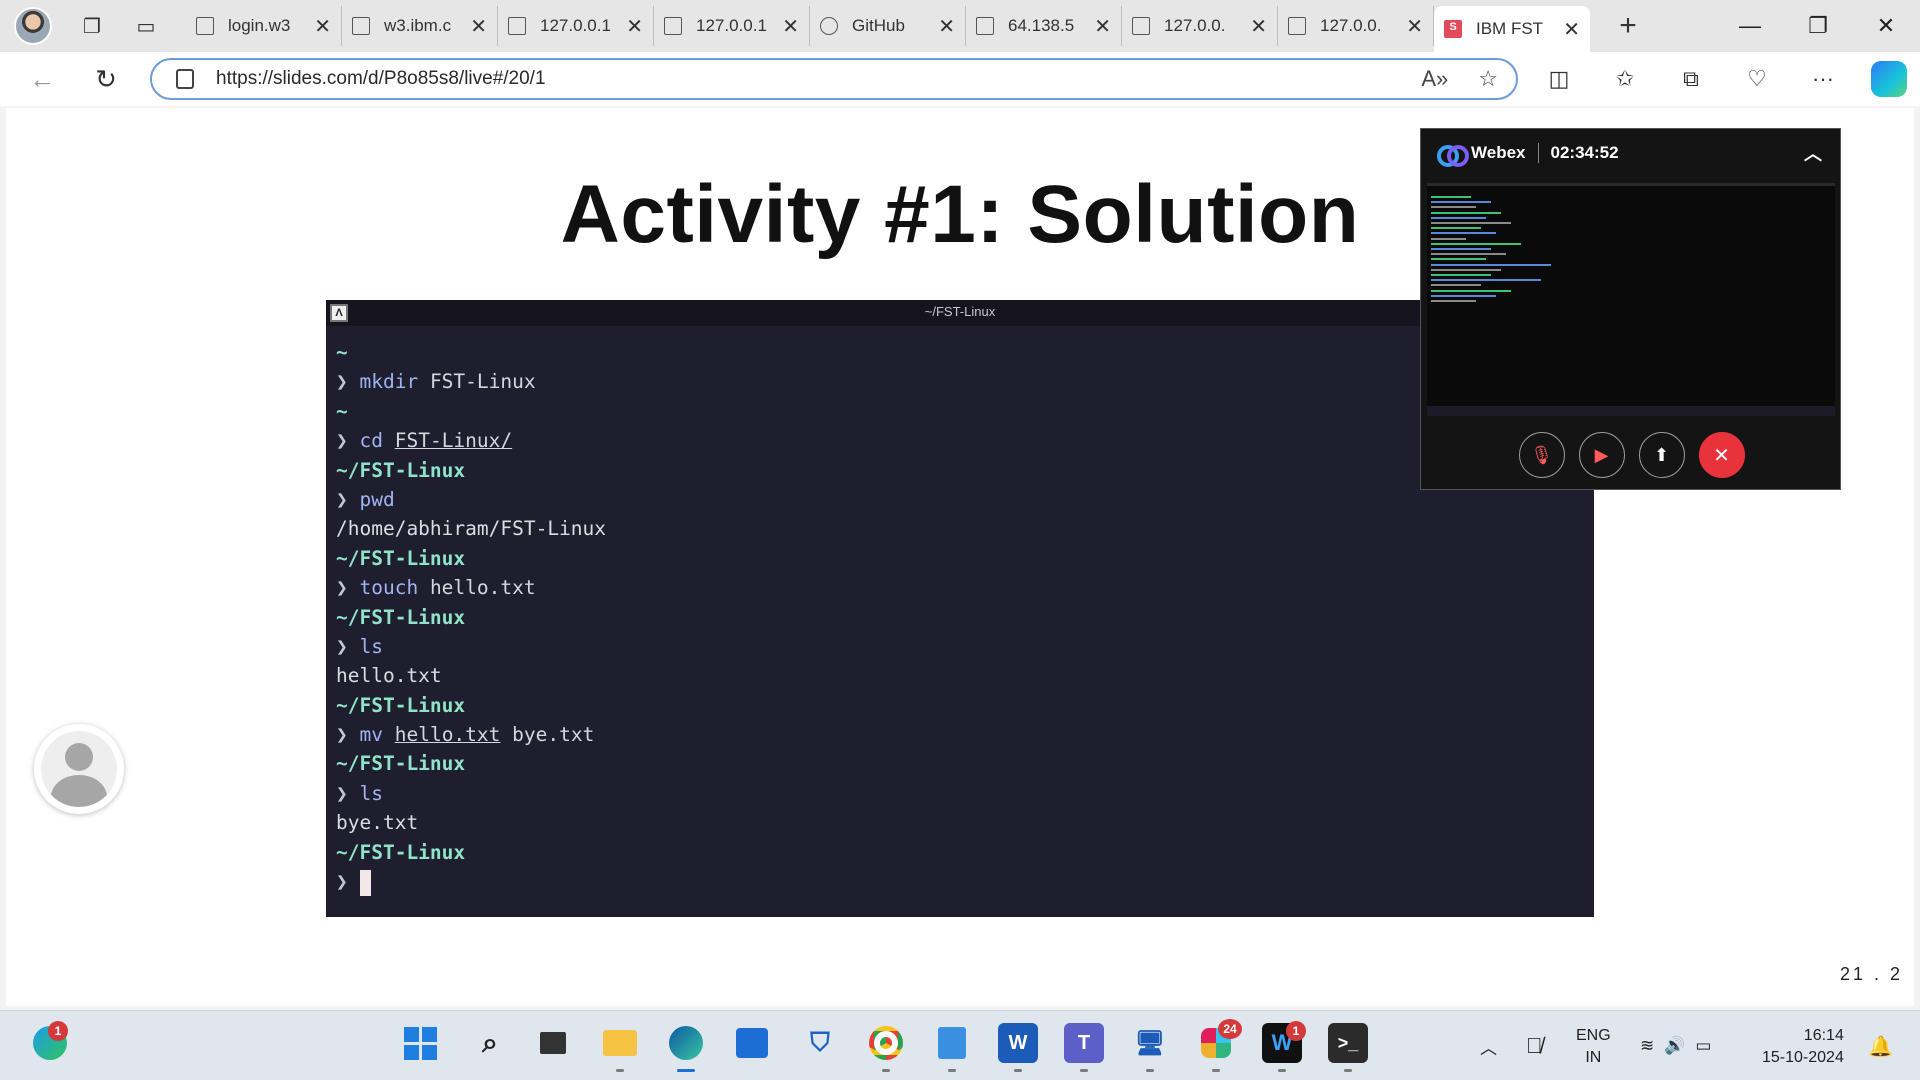 This screenshot has width=1920, height=1080. What do you see at coordinates (1721, 455) in the screenshot?
I see `end-call-button: ✕` at bounding box center [1721, 455].